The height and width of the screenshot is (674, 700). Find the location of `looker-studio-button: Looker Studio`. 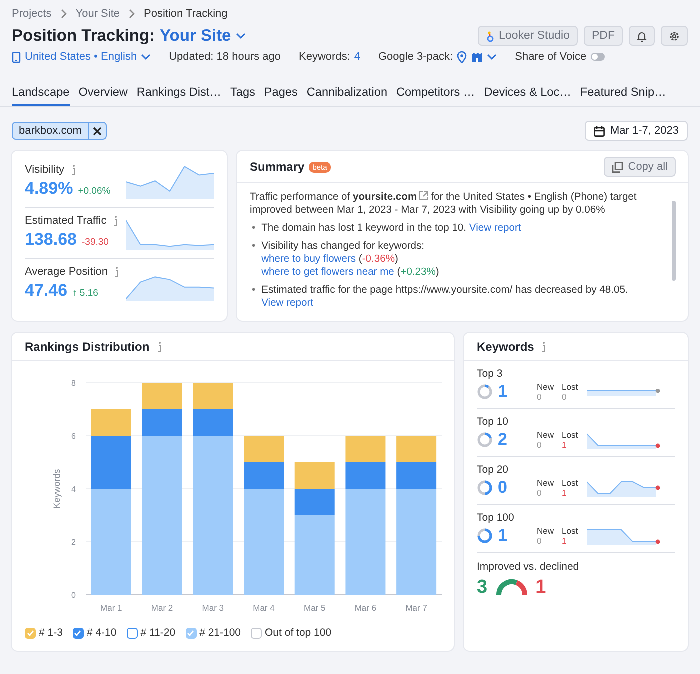

looker-studio-button: Looker Studio is located at coordinates (528, 36).